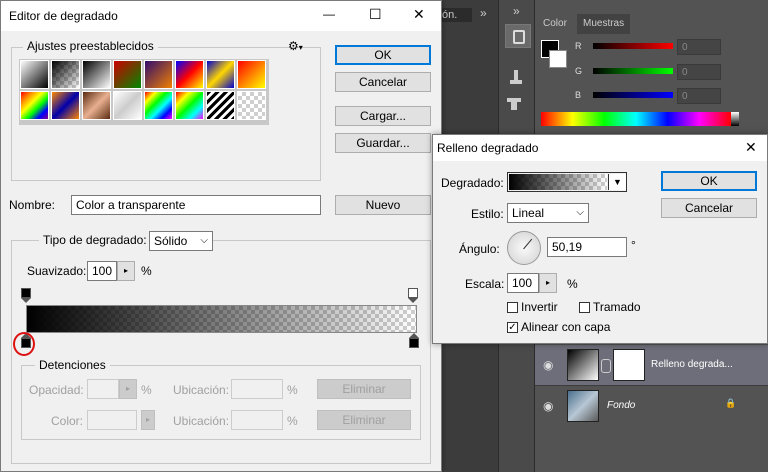 The height and width of the screenshot is (472, 768). Describe the element at coordinates (181, 241) in the screenshot. I see `gradient-type-select: Sólido ⌵` at that location.